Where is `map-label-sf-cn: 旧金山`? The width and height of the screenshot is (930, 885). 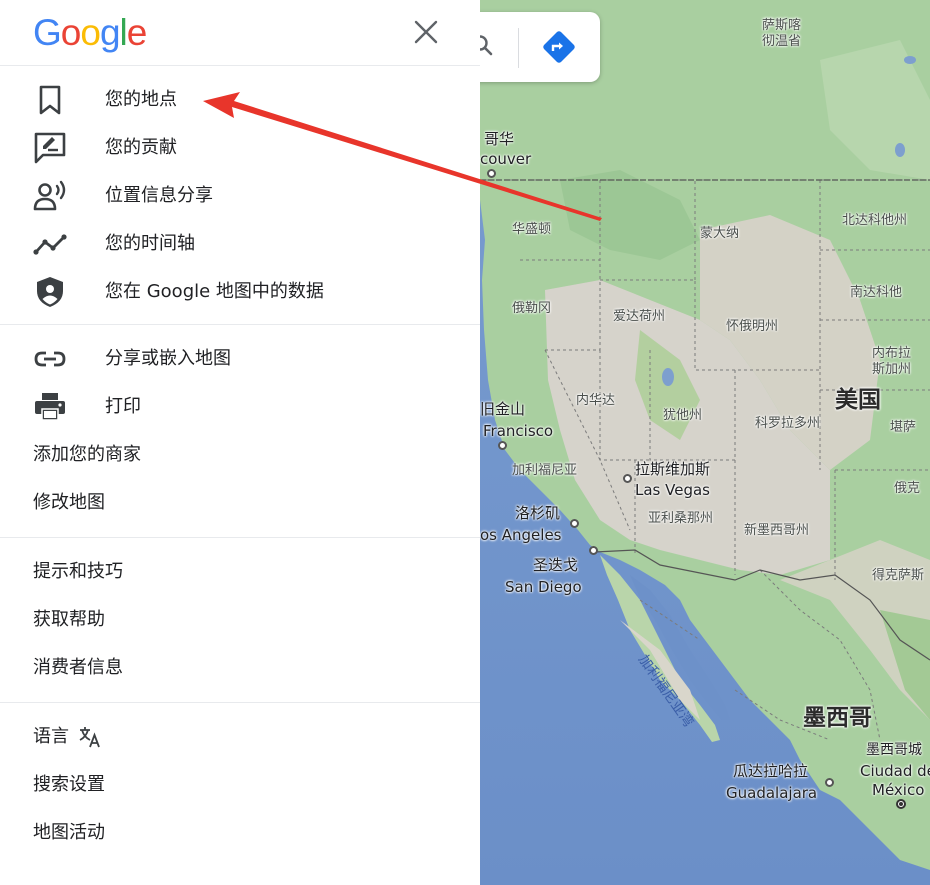
map-label-sf-cn: 旧金山 is located at coordinates (503, 409).